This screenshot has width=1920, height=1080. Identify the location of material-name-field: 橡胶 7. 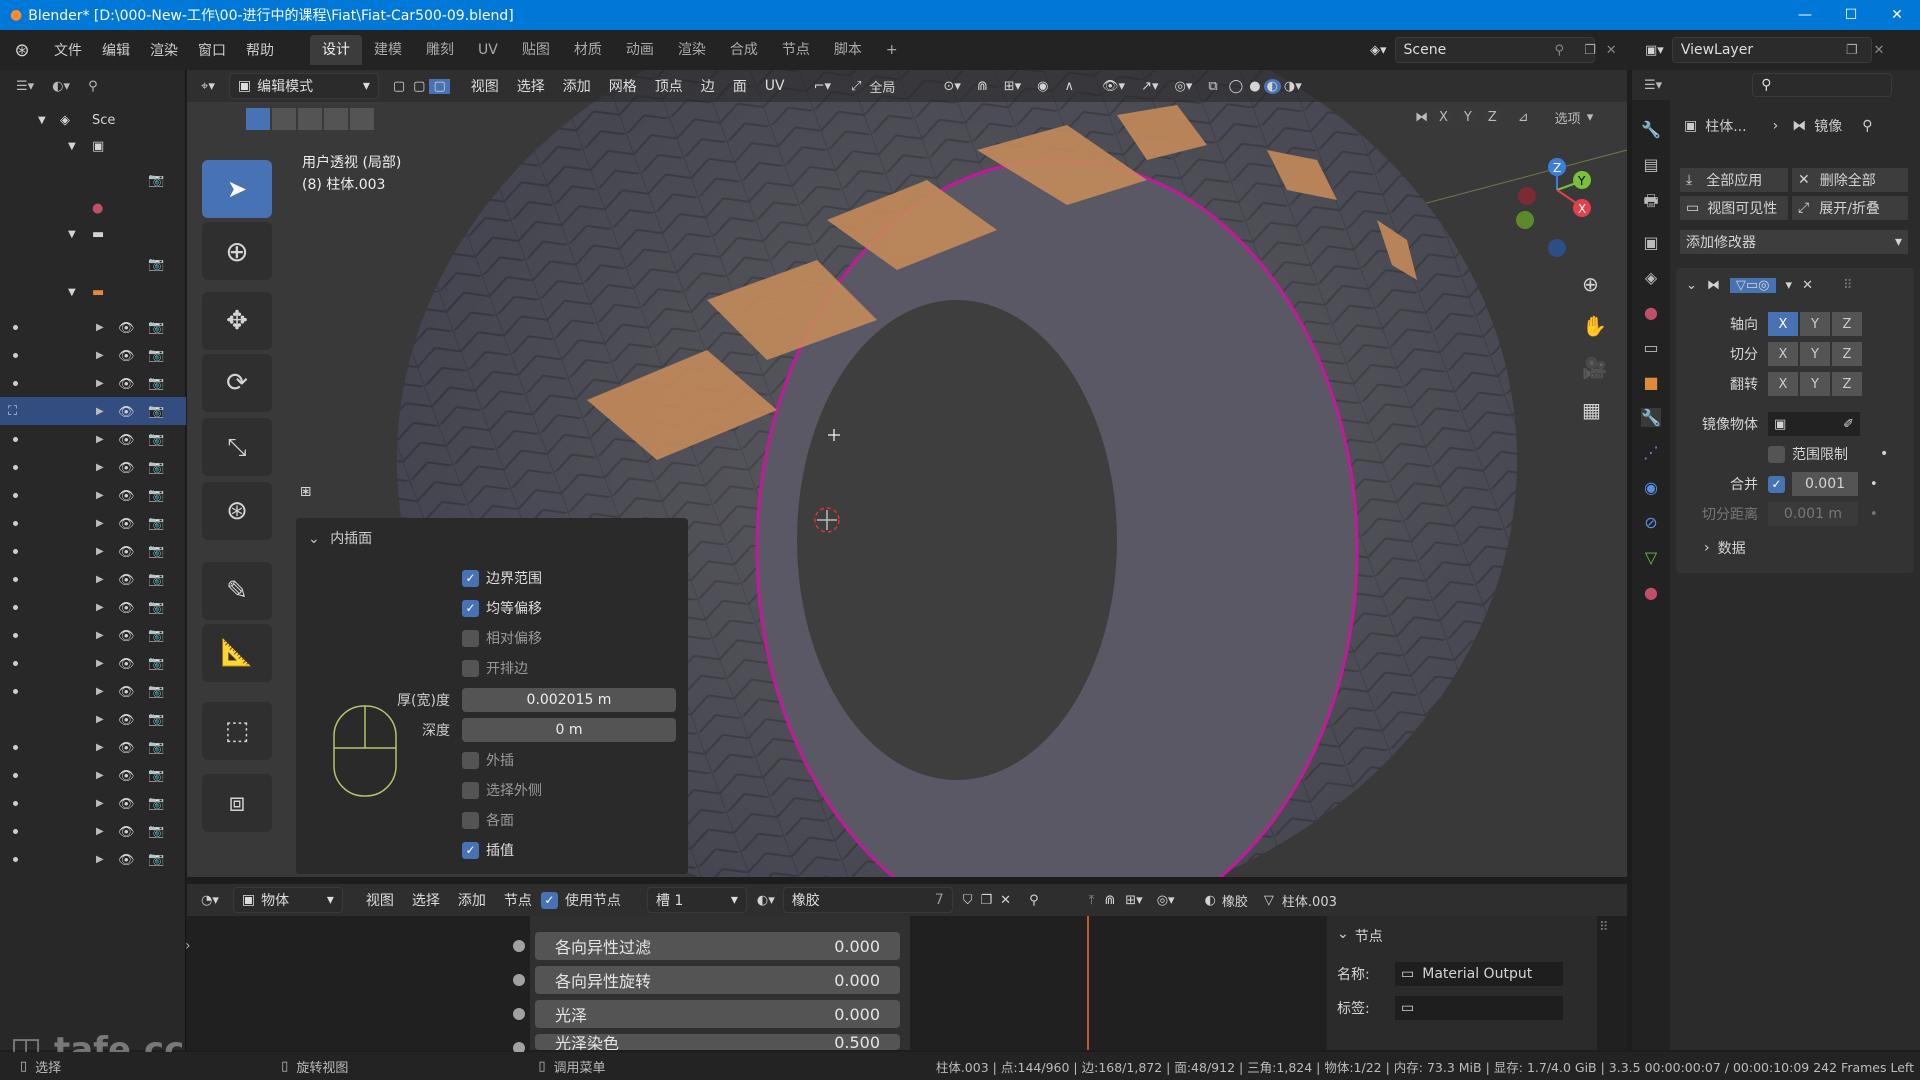
(867, 900).